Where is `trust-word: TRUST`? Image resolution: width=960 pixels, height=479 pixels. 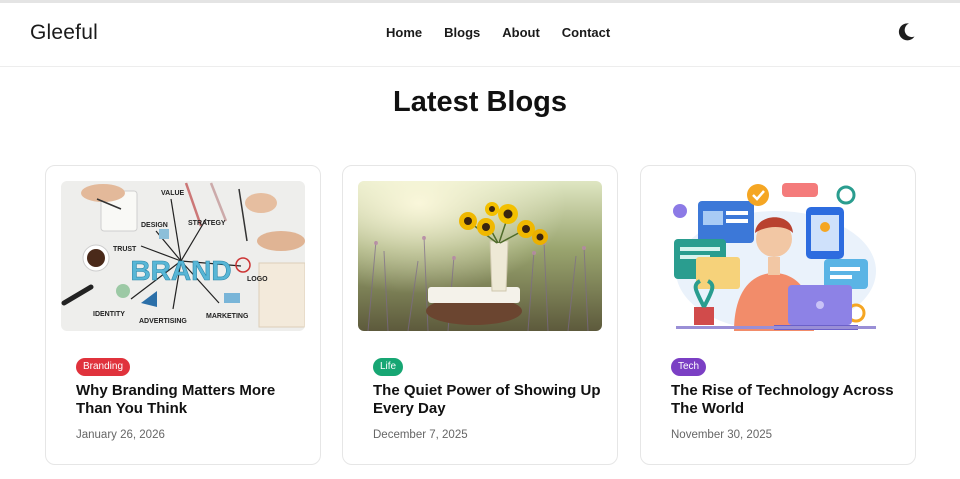 trust-word: TRUST is located at coordinates (125, 249).